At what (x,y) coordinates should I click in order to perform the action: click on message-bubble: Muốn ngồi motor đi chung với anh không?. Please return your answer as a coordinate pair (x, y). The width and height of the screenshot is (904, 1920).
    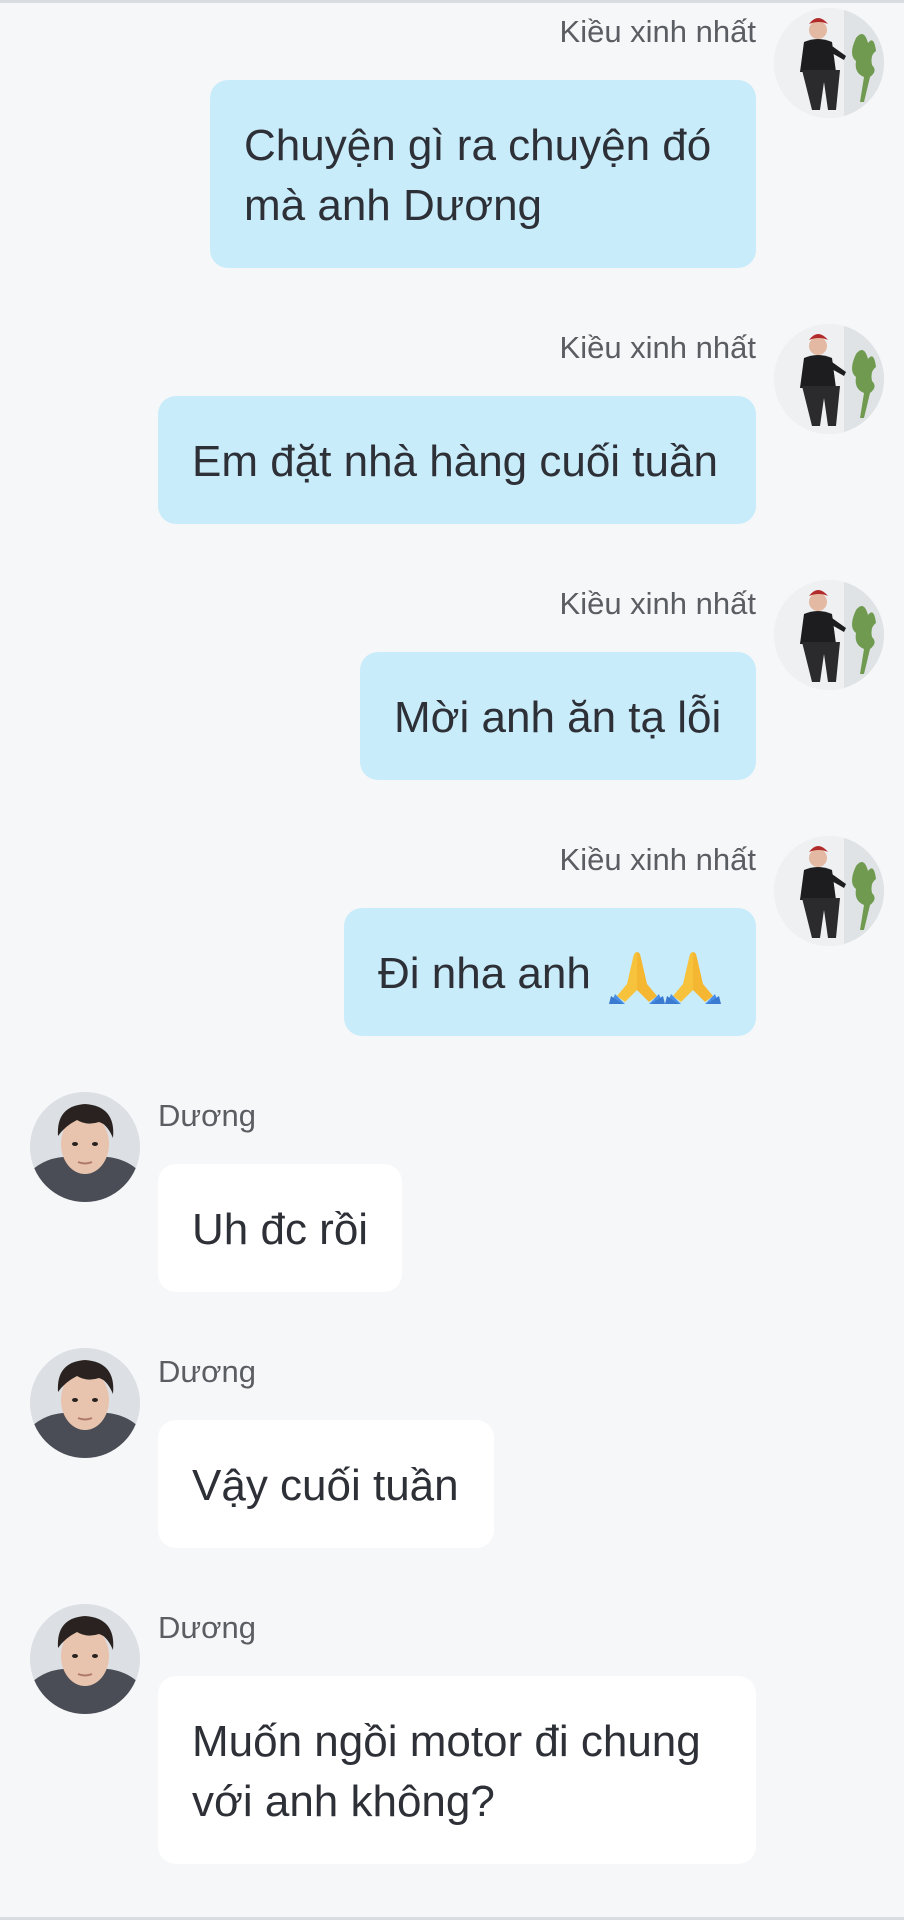
    Looking at the image, I should click on (457, 1770).